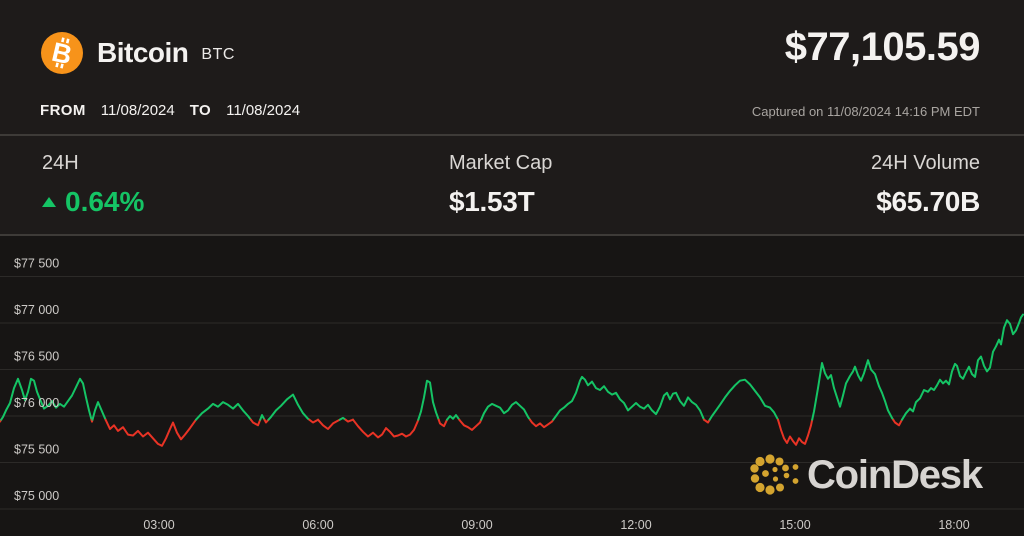 Image resolution: width=1024 pixels, height=536 pixels. I want to click on coin-name: Bitcoin, so click(143, 52).